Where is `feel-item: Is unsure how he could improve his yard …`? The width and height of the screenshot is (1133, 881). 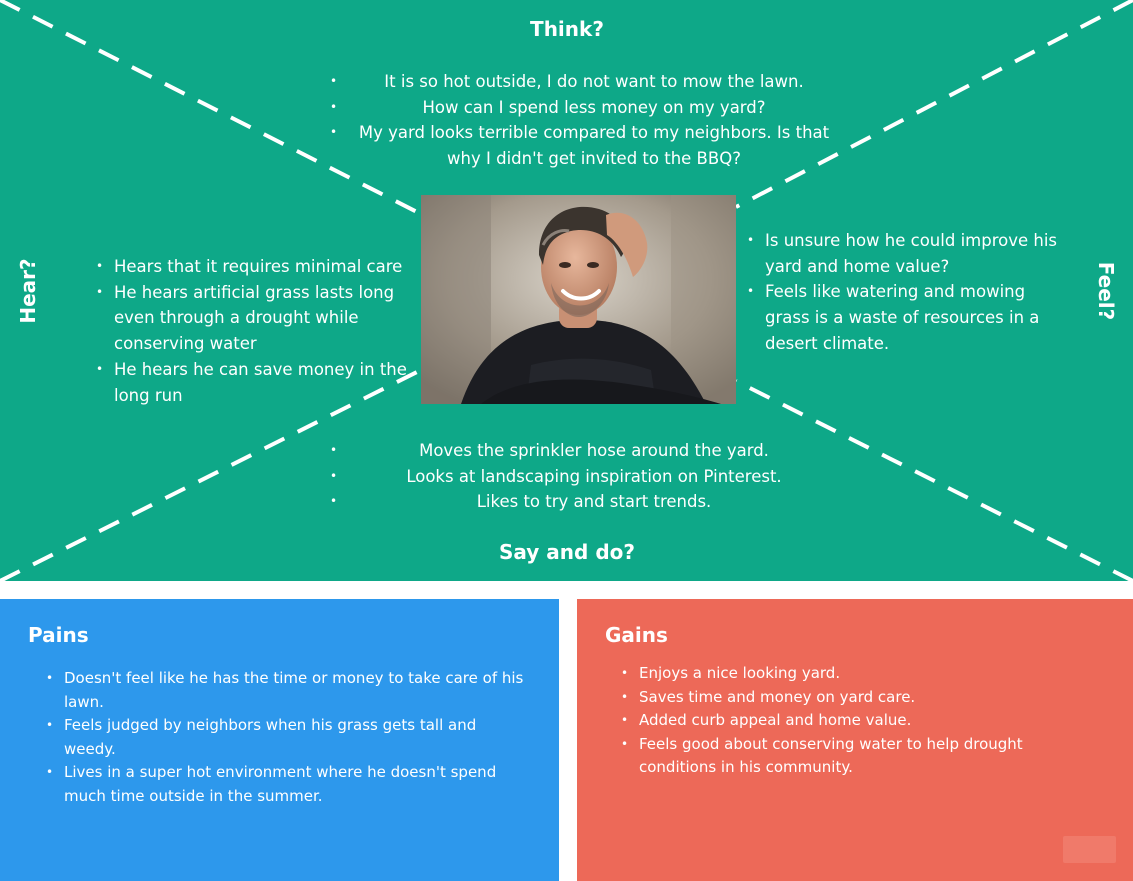
feel-item: Is unsure how he could improve his yard … is located at coordinates (902, 253).